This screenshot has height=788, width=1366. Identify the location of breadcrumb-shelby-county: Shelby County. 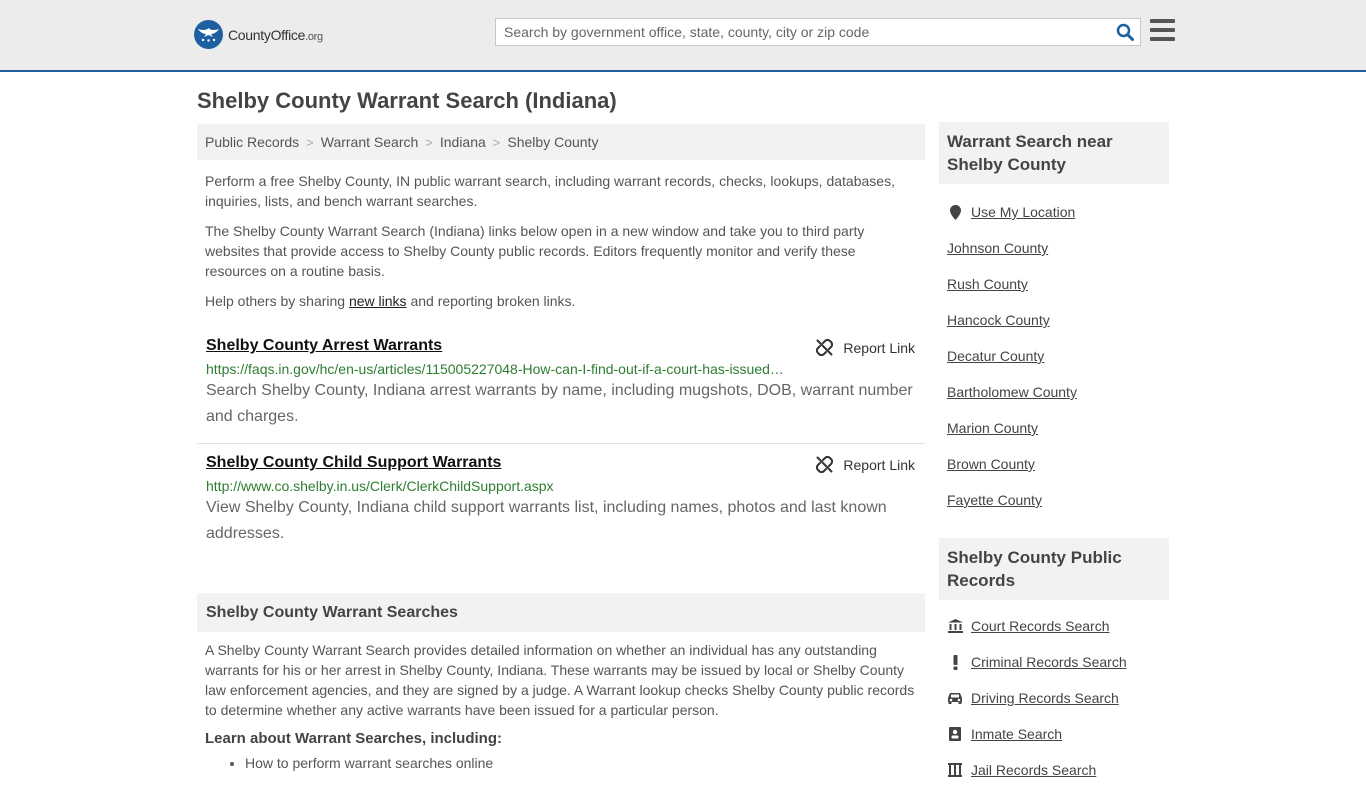
(552, 142).